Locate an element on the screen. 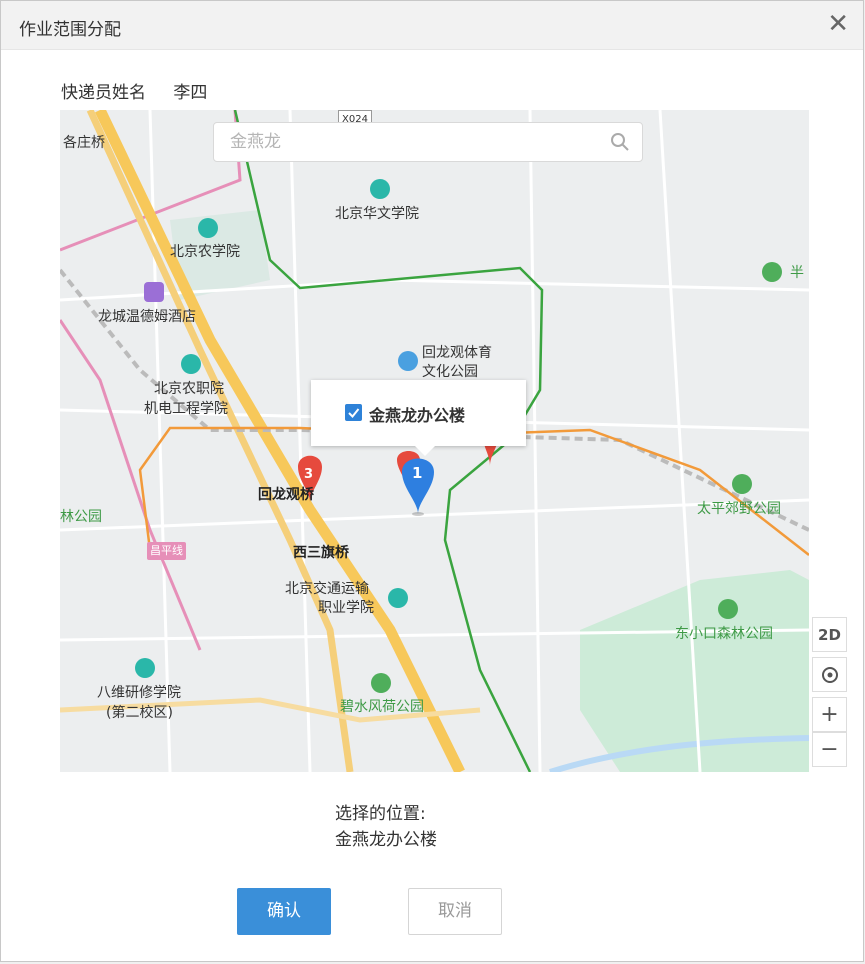 The image size is (865, 964). selected-location-label: 选择的位置: is located at coordinates (380, 814).